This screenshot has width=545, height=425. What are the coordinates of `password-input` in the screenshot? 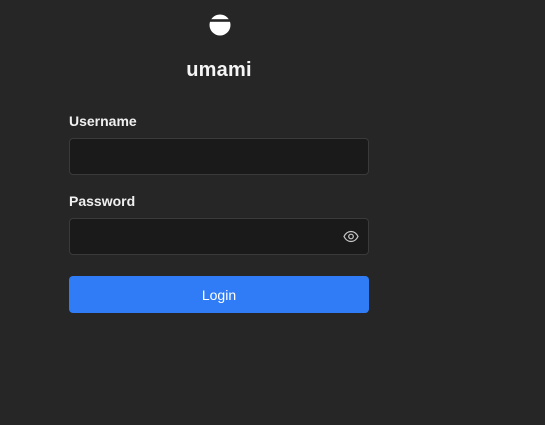 It's located at (219, 236).